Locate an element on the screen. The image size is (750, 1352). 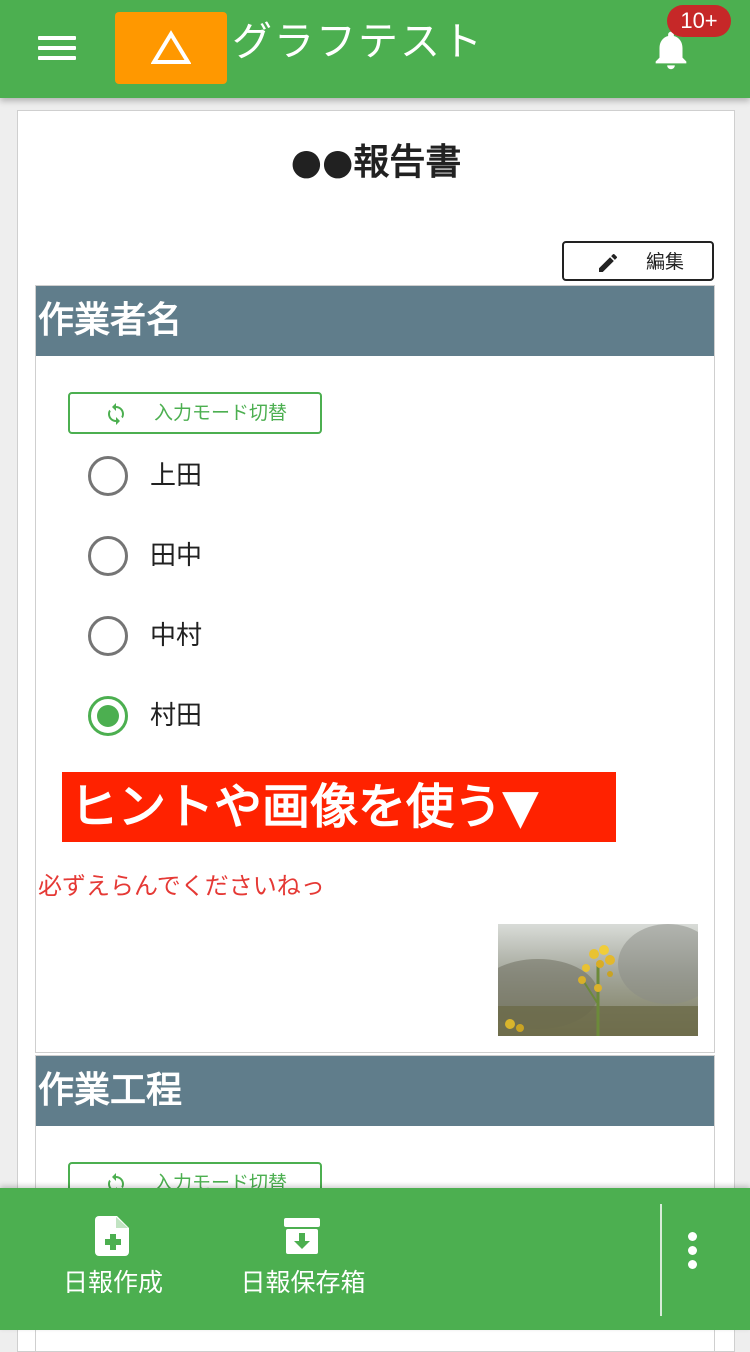
app-logo is located at coordinates (171, 48).